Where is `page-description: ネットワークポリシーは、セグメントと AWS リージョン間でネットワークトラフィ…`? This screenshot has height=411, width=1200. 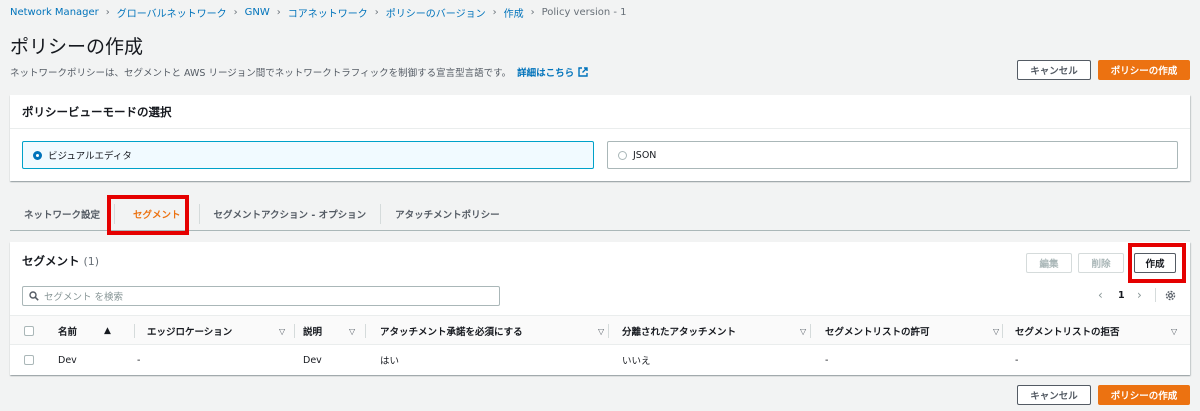
page-description: ネットワークポリシーは、セグメントと AWS リージョン間でネットワークトラフィ… is located at coordinates (299, 72).